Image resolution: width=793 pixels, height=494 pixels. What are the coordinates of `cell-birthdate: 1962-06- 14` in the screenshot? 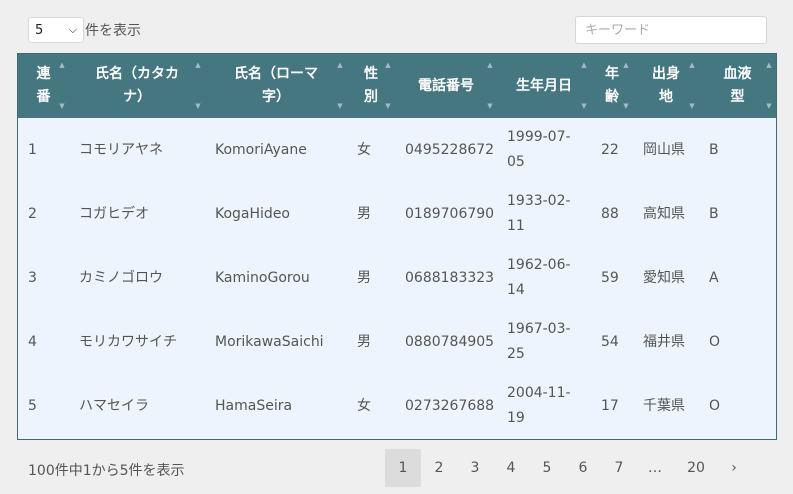 It's located at (544, 278).